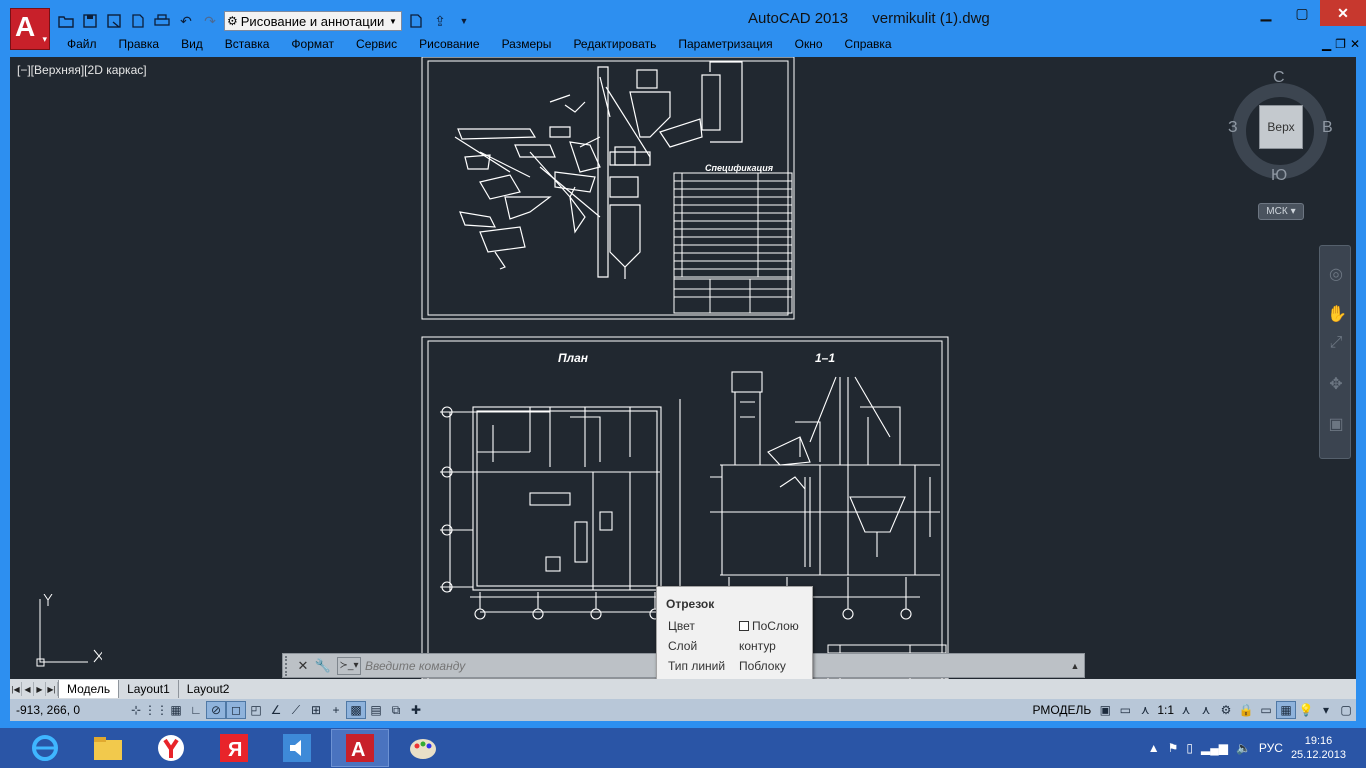 This screenshot has height=768, width=1366. I want to click on volume-icon: 🔈, so click(1243, 748).